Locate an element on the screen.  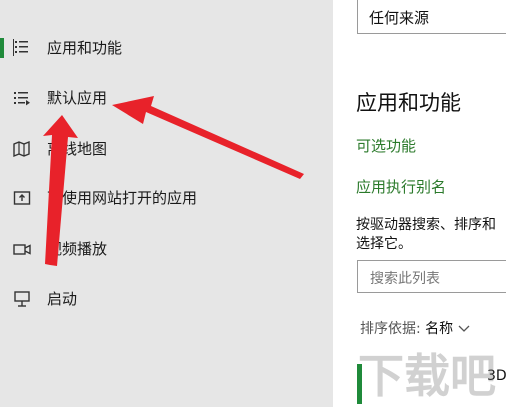
search-input: 搜索此列表 is located at coordinates (431, 276).